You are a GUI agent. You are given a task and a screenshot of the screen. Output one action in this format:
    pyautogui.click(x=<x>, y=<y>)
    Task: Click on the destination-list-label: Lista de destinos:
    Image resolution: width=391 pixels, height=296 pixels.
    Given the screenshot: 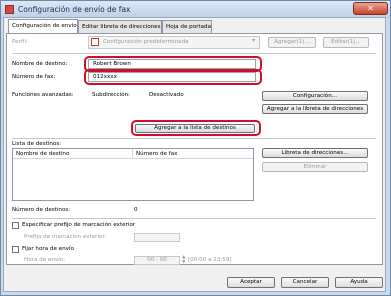 What is the action you would take?
    pyautogui.click(x=37, y=144)
    